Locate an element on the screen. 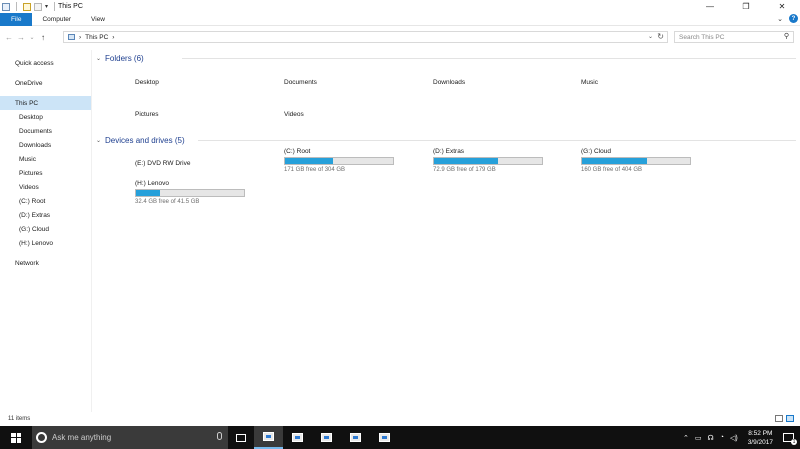 The image size is (800, 449). customize-toolbar-chevron-icon: ▾ is located at coordinates (46, 6).